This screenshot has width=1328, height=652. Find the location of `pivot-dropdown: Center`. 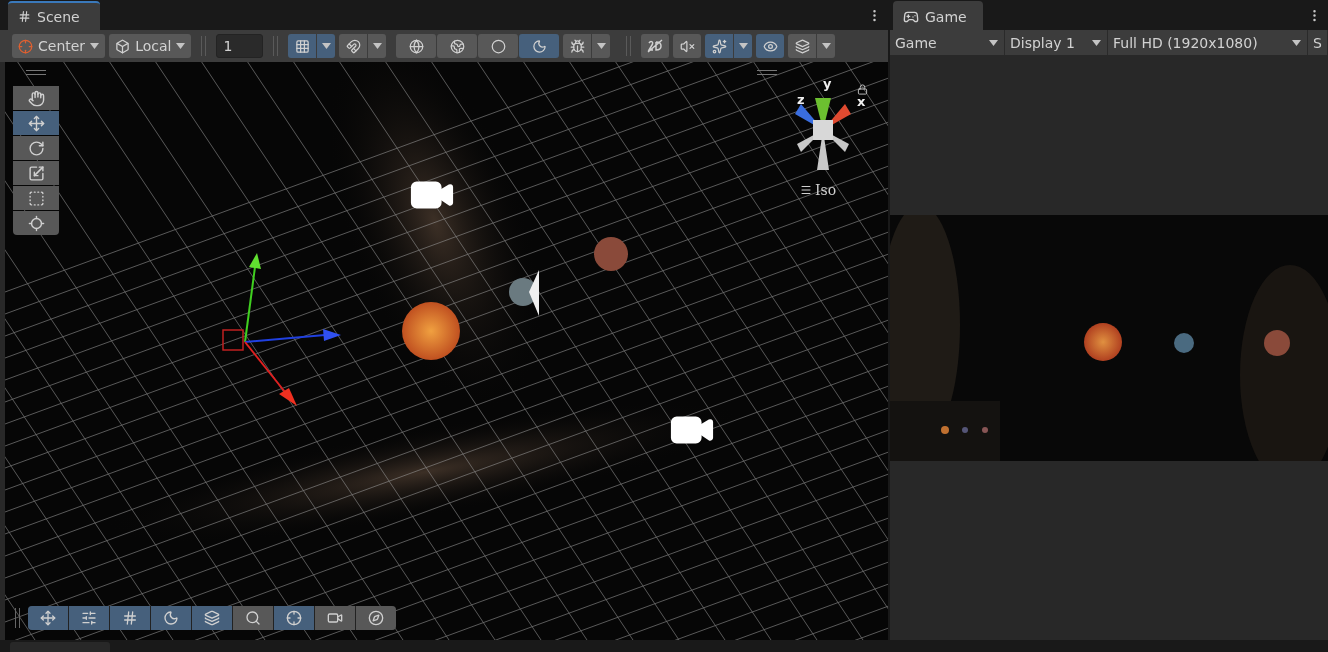

pivot-dropdown: Center is located at coordinates (59, 46).